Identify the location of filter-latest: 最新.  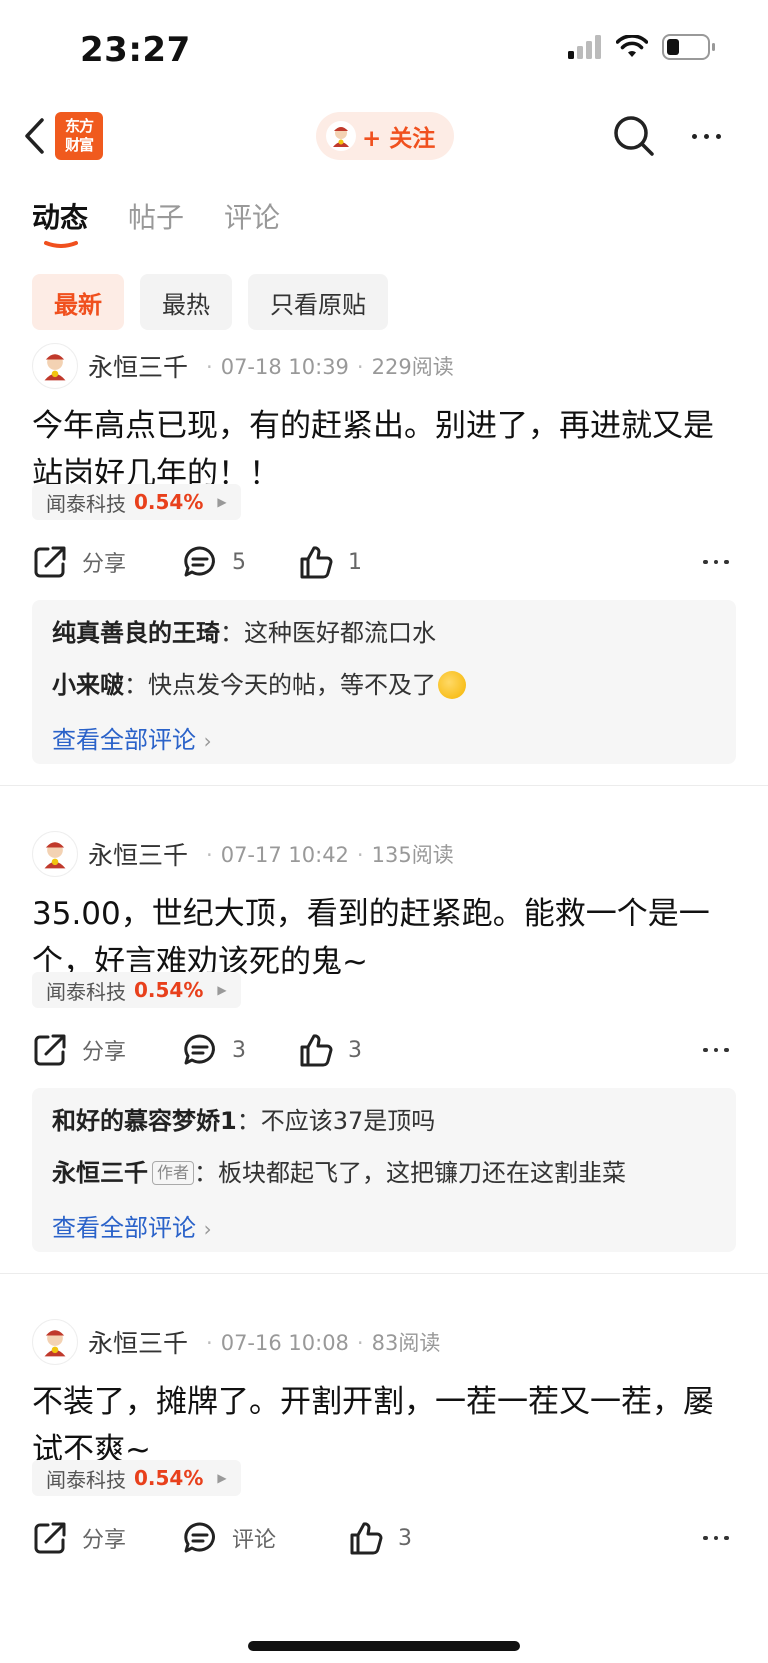
(78, 302).